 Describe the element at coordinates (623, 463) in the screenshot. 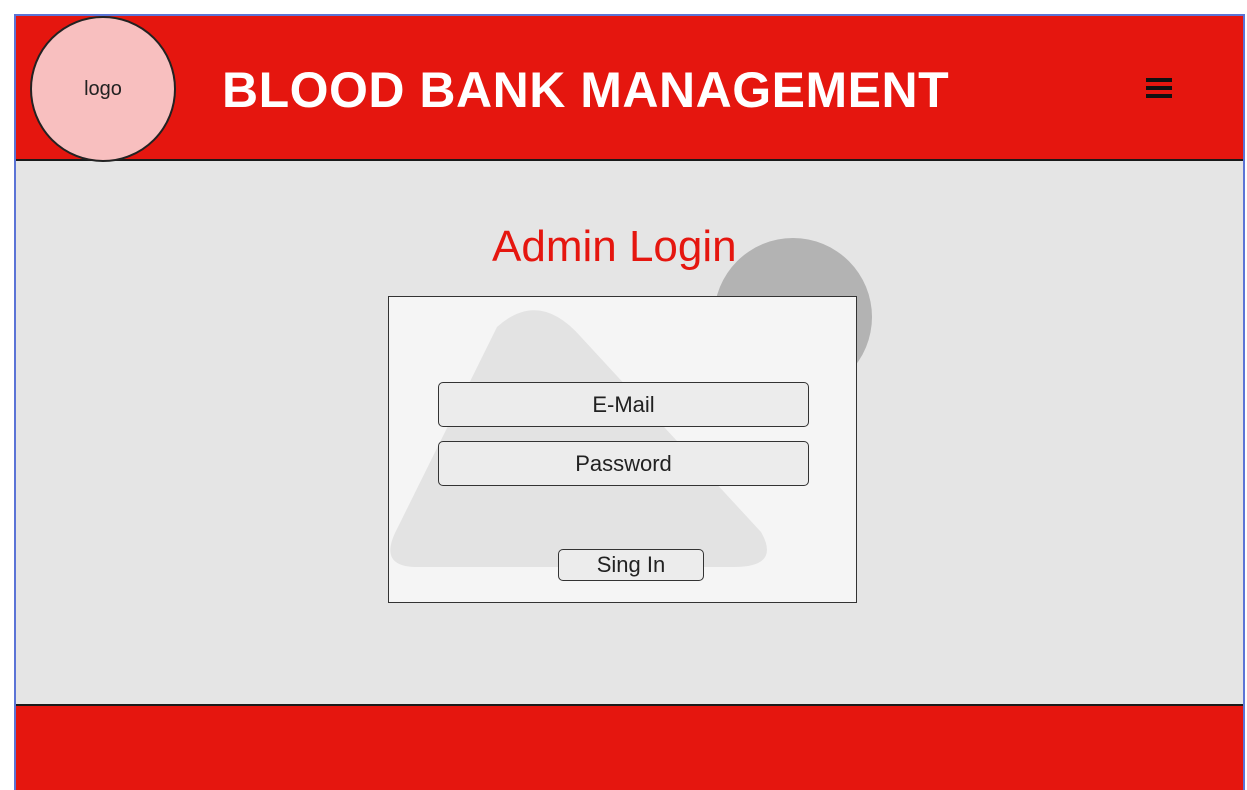

I see `password-field` at that location.